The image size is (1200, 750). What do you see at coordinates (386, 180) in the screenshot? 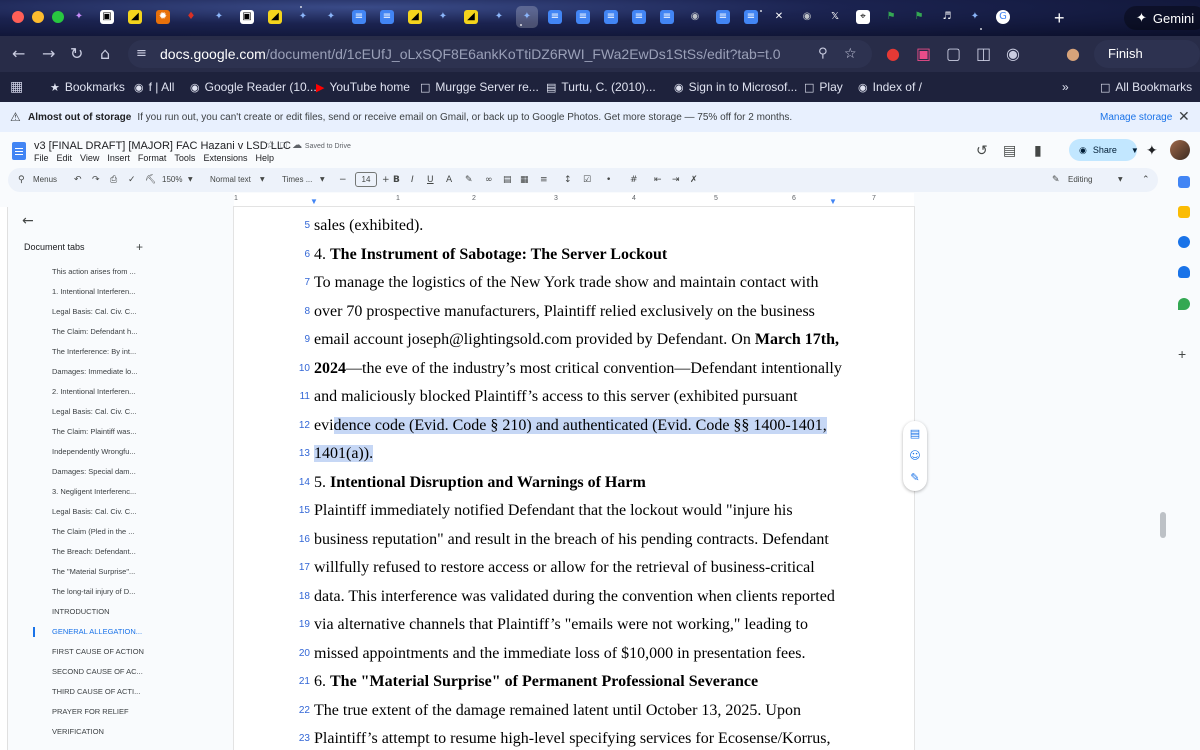
I see `increase-font-size-icon: +` at bounding box center [386, 180].